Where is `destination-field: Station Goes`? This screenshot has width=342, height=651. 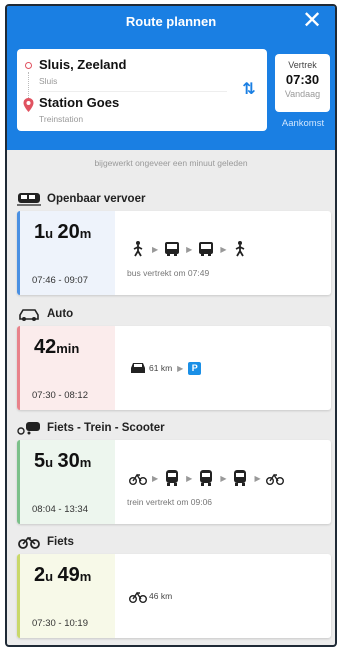
destination-field: Station Goes is located at coordinates (79, 102).